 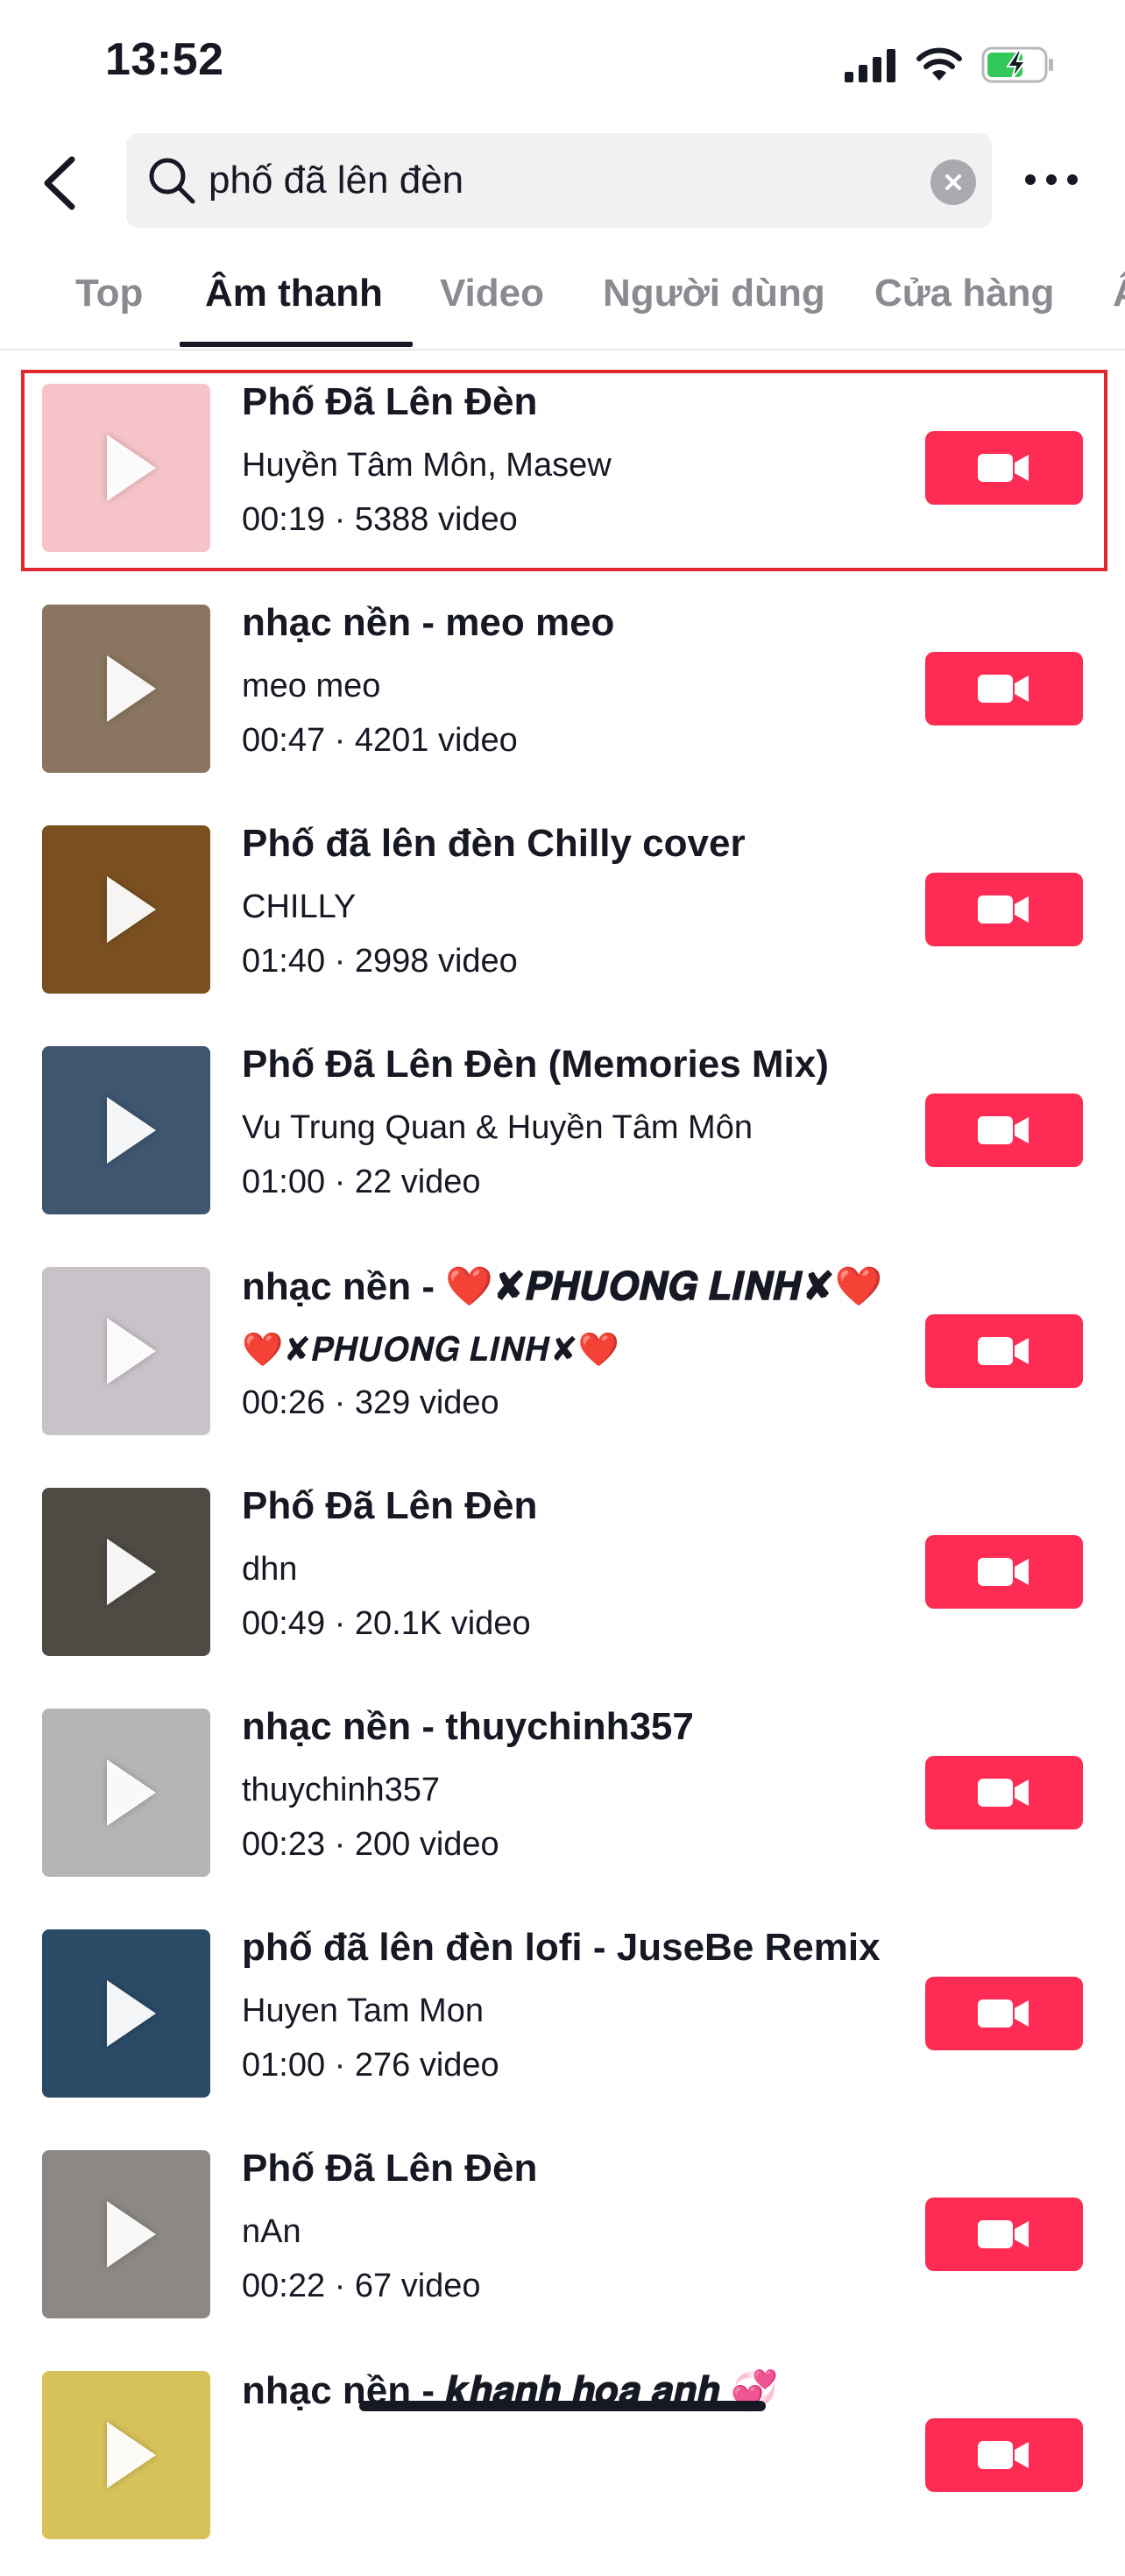 I want to click on tab-shop: Cửa hàng, so click(x=964, y=293).